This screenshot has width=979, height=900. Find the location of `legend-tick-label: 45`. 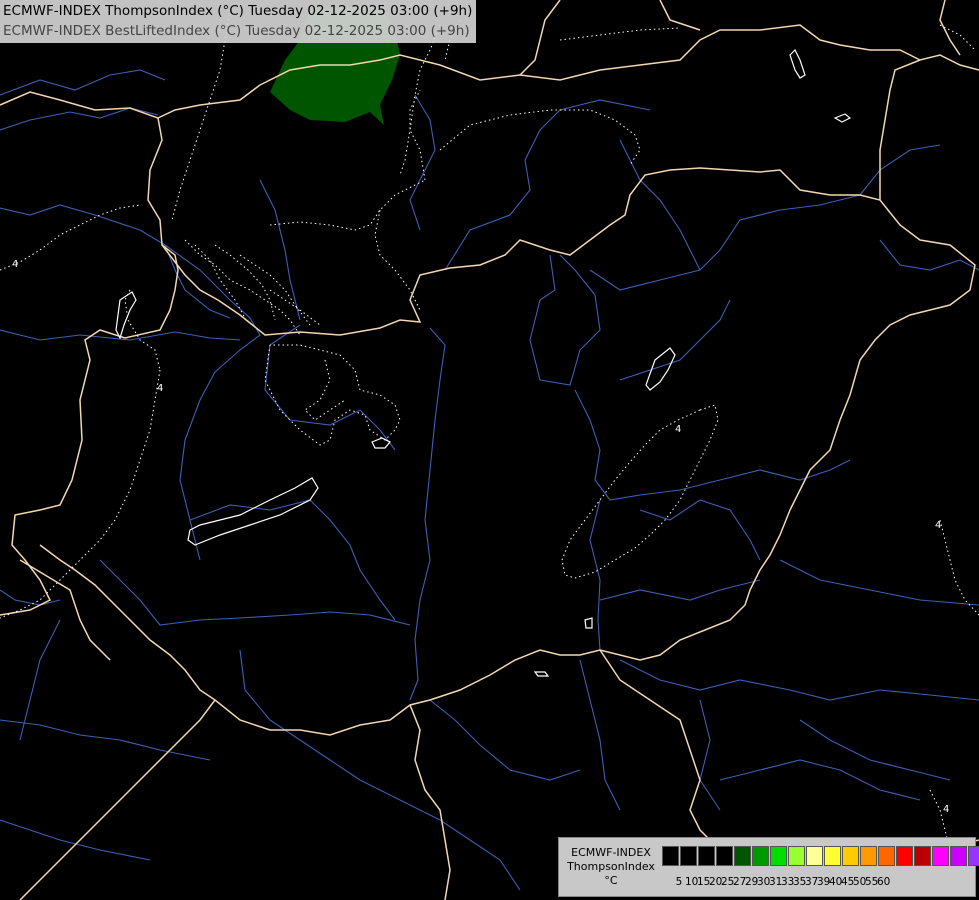

legend-tick-label: 45 is located at coordinates (848, 882).